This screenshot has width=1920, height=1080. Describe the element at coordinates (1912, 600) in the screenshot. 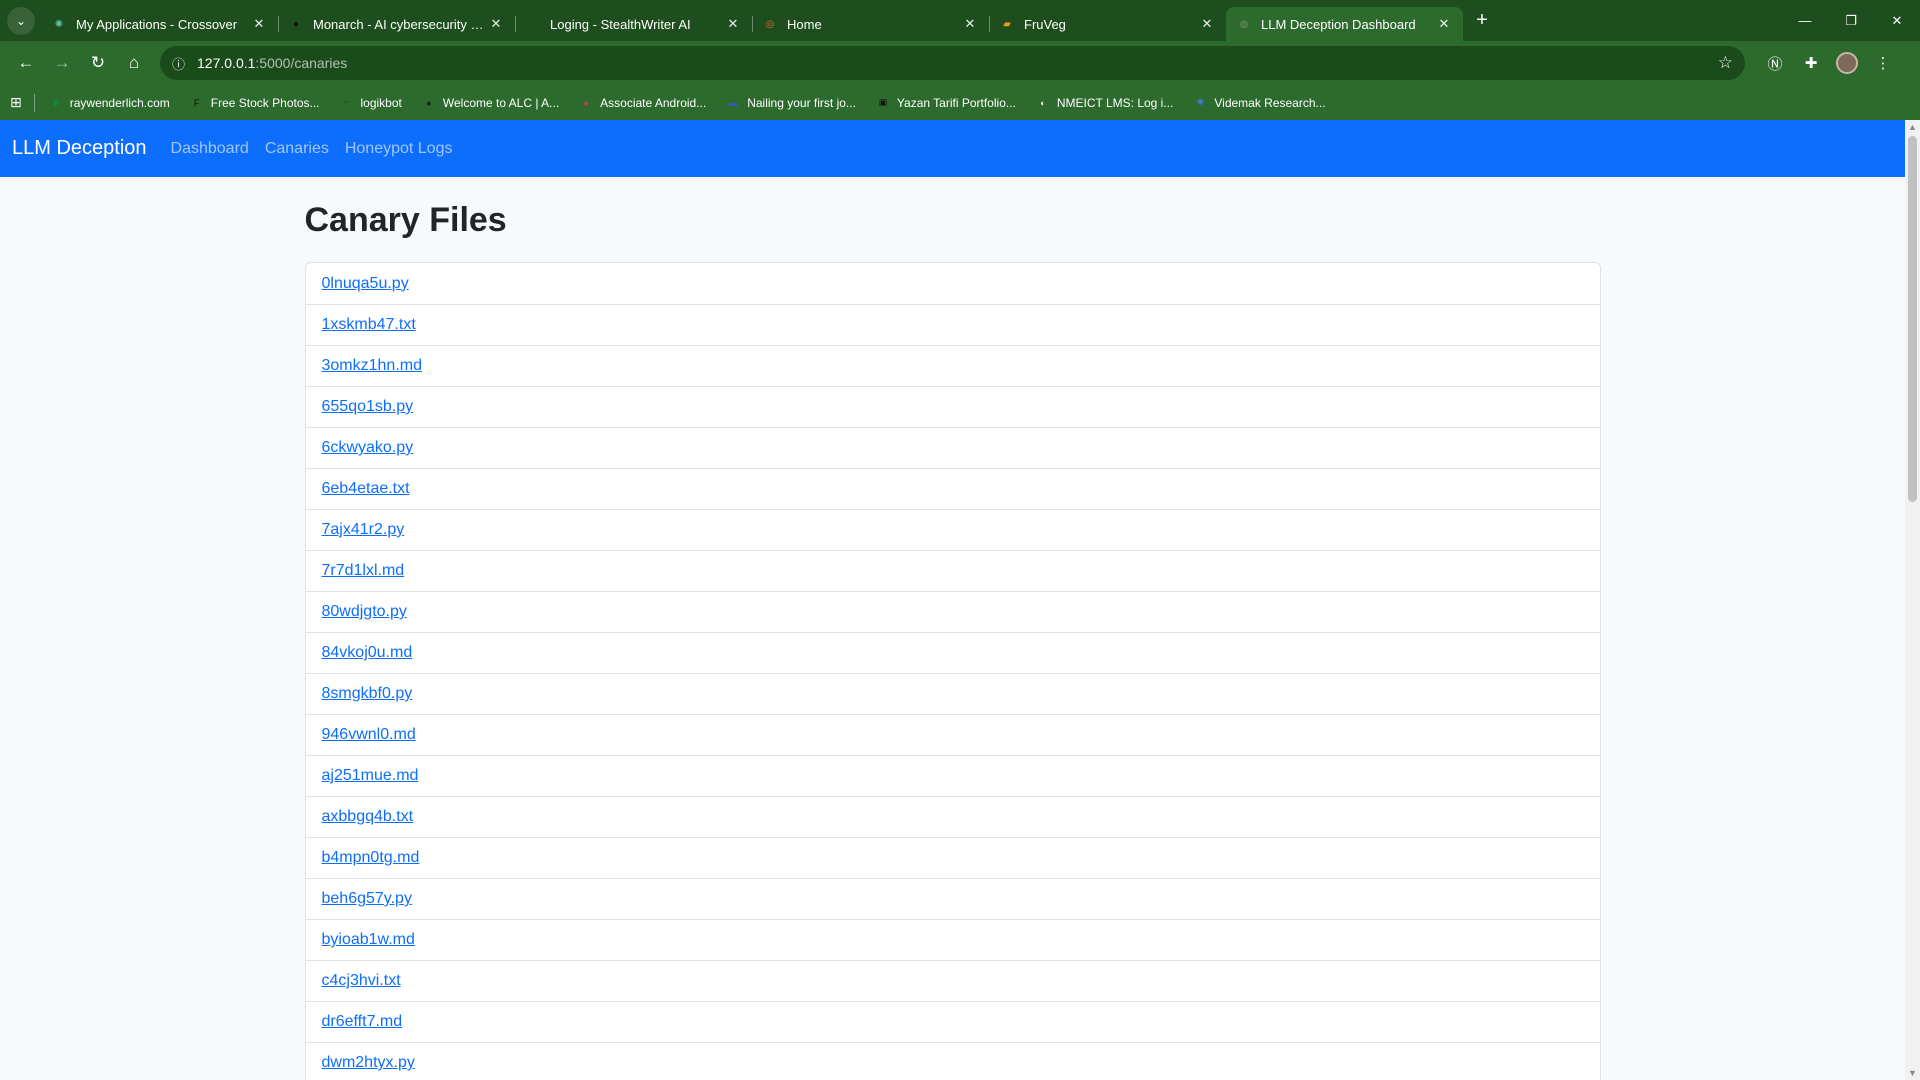

I see `page-scrollbar: ▲ ▼` at that location.